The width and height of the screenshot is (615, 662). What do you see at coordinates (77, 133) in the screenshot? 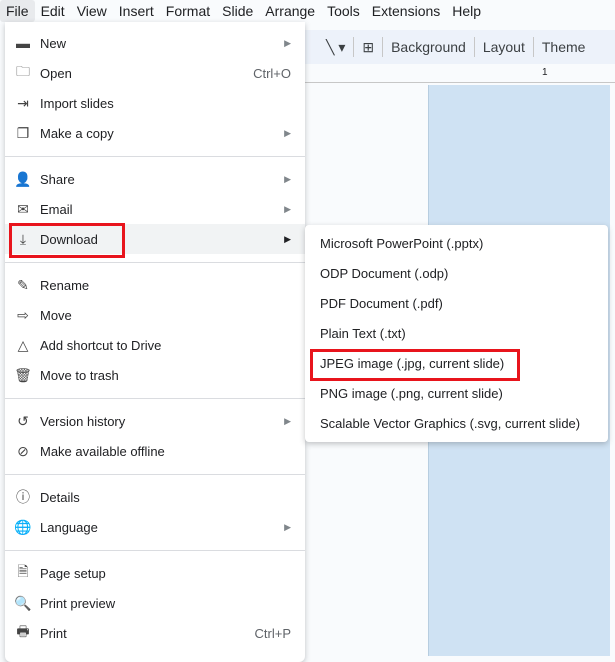
I see `menu-item-label: Make a copy` at bounding box center [77, 133].